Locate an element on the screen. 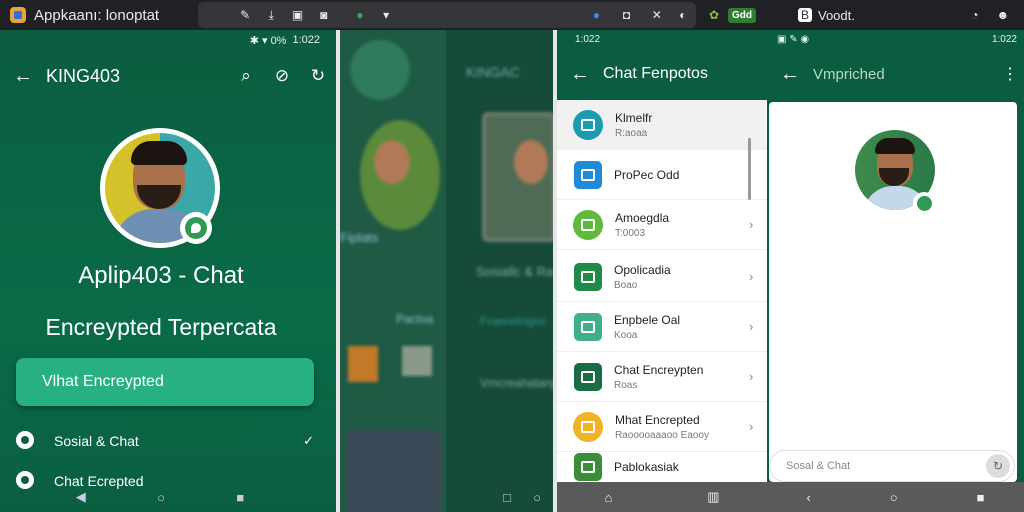 The image size is (1024, 512). item-title: Klmelfr is located at coordinates (634, 117).